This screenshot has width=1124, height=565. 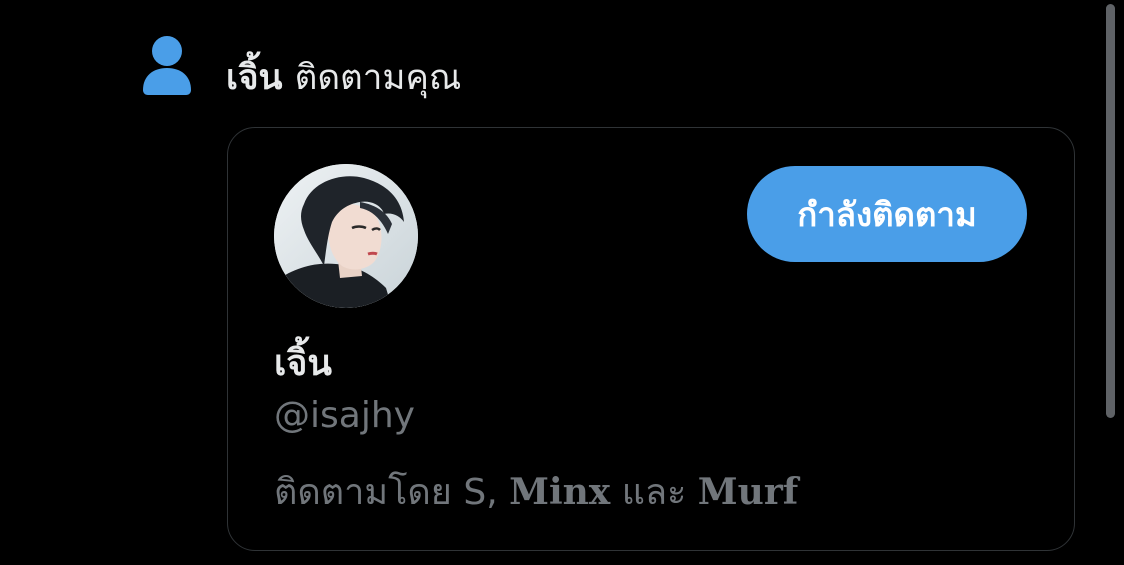 I want to click on notification-text: เจิ้น ติดตามคุณ, so click(x=343, y=78).